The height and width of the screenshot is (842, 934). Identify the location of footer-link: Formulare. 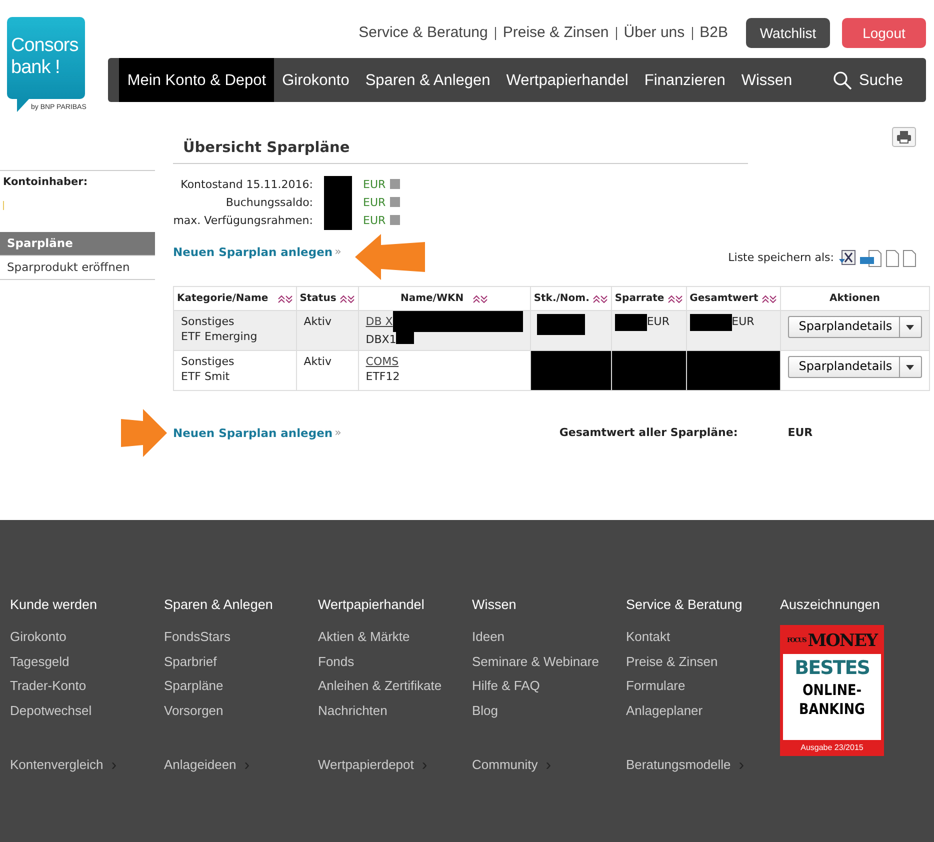
(703, 686).